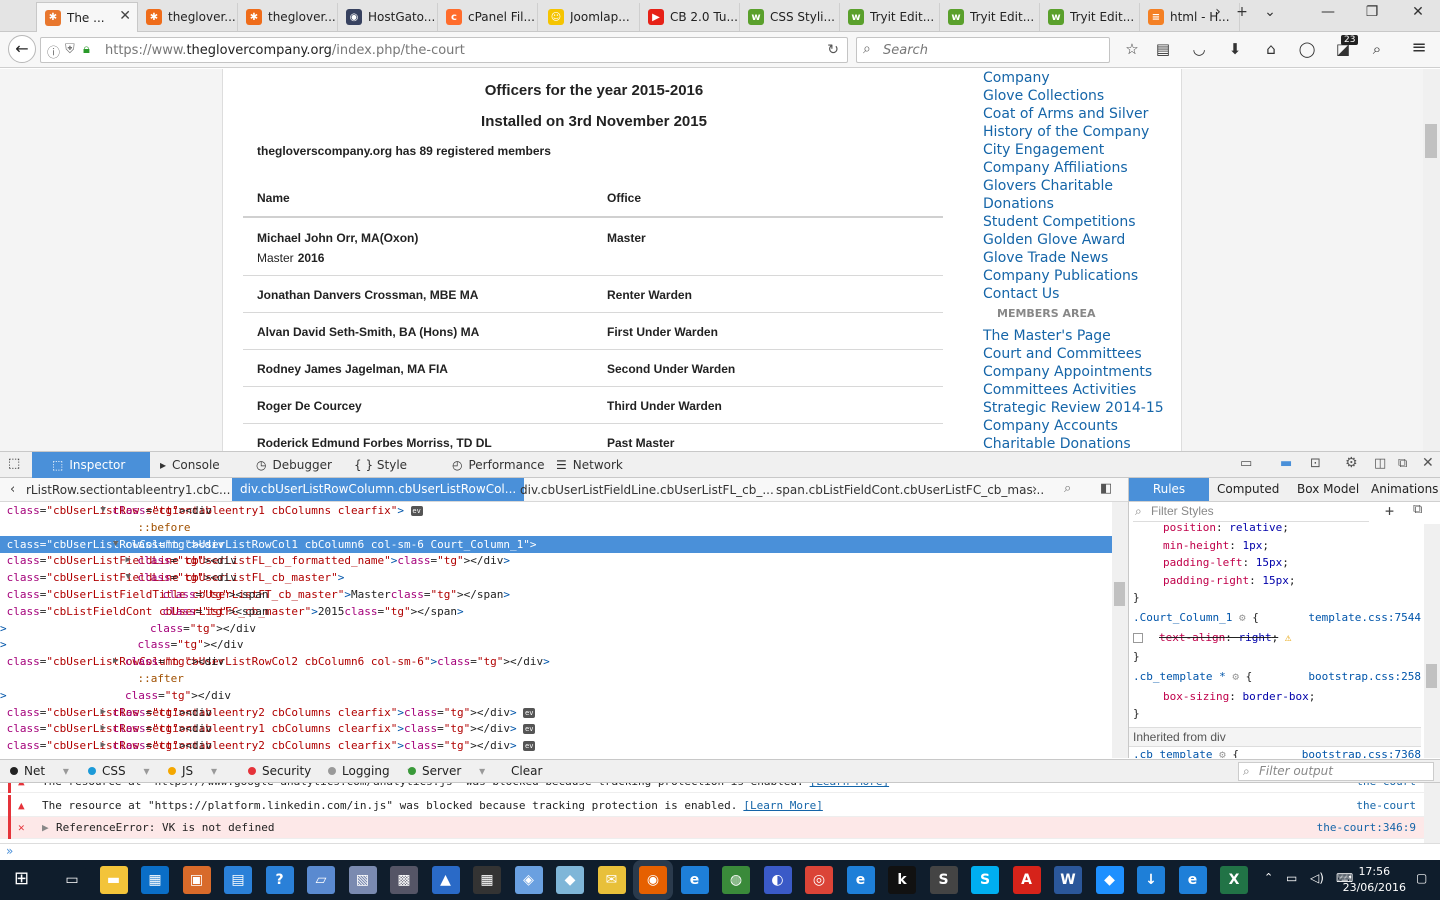  I want to click on console-filter-security: Security ▾, so click(291, 771).